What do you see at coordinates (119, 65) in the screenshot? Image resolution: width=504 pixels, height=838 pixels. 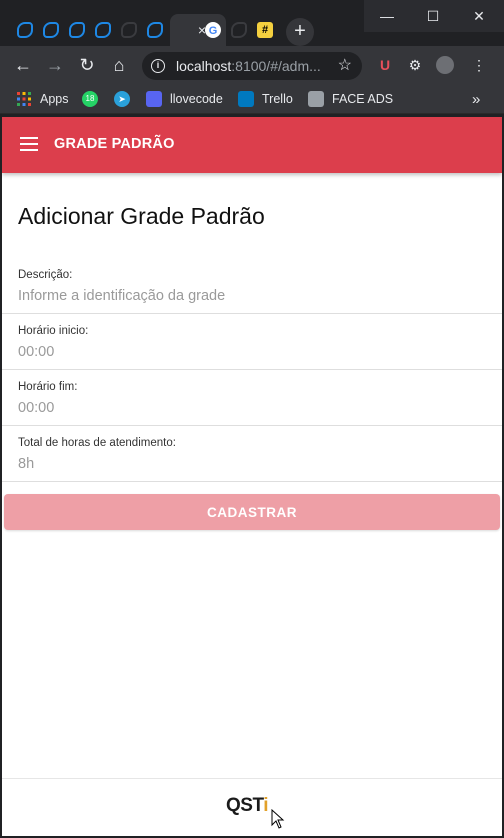 I see `home-icon: ⌂` at bounding box center [119, 65].